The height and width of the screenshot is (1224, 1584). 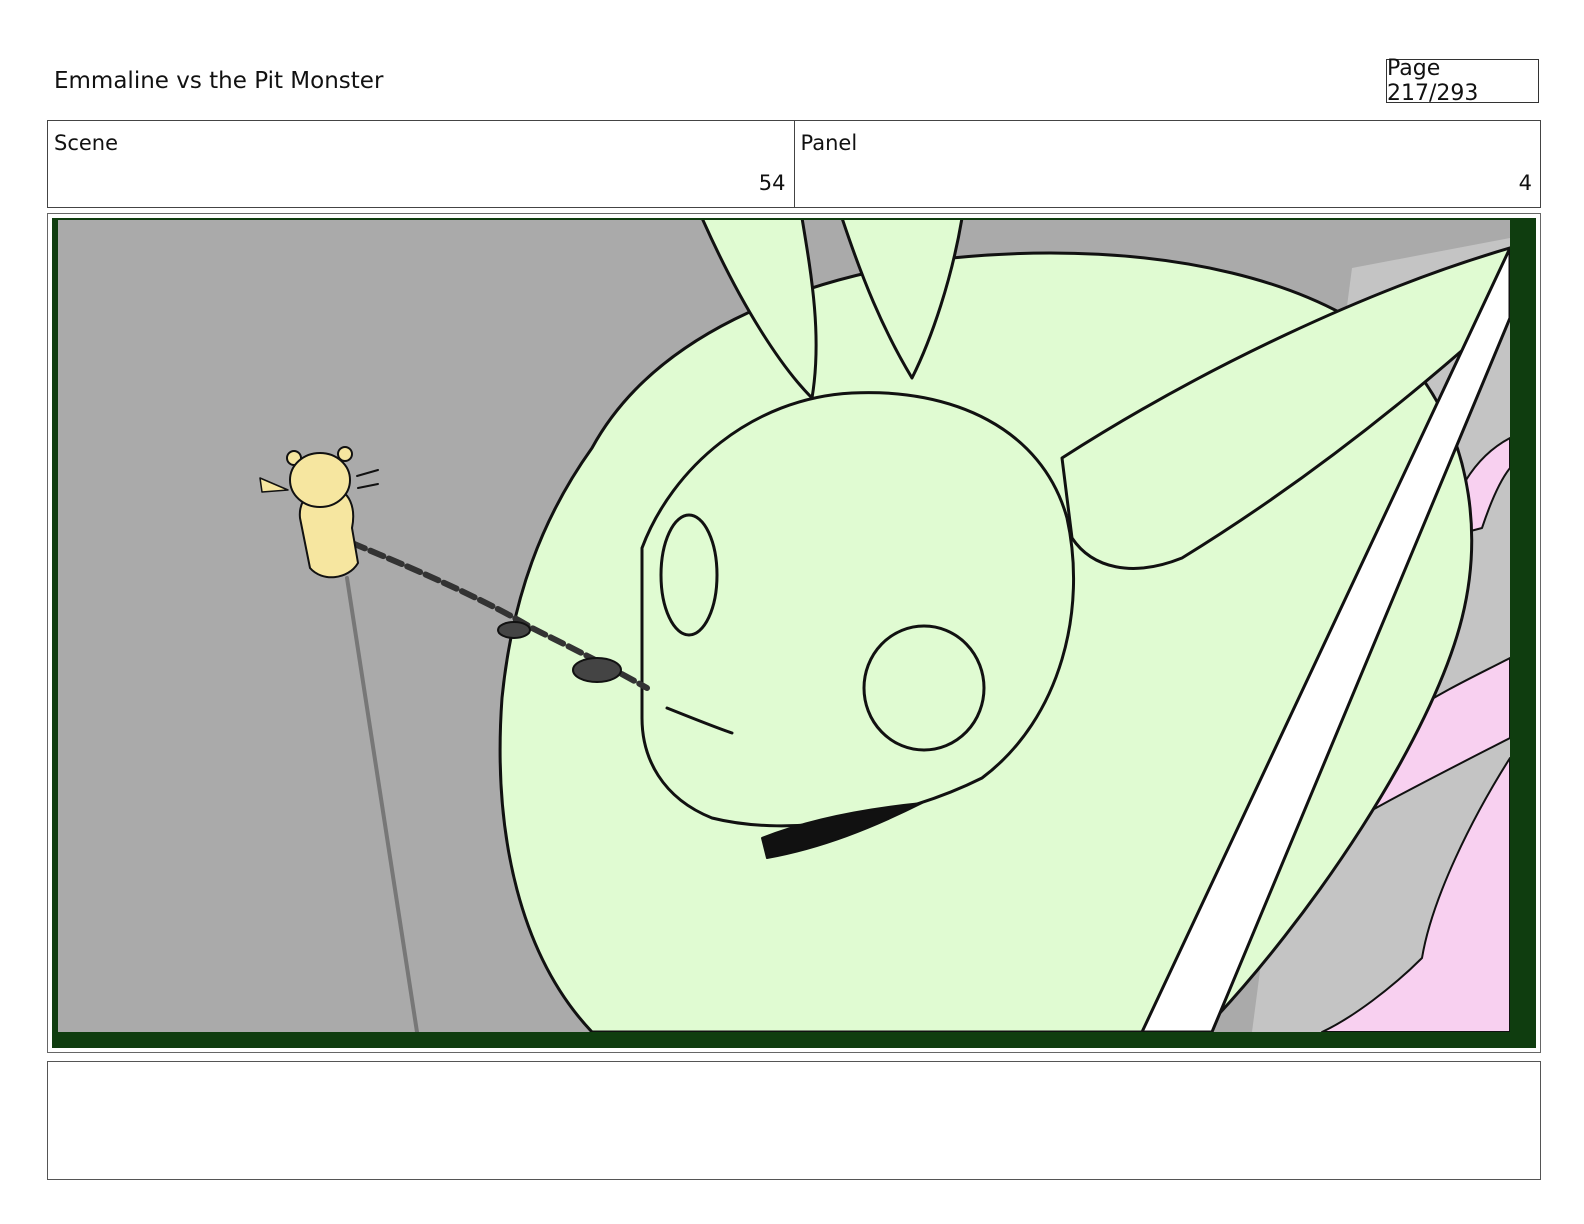 What do you see at coordinates (421, 164) in the screenshot?
I see `scene-cell: Scene 54` at bounding box center [421, 164].